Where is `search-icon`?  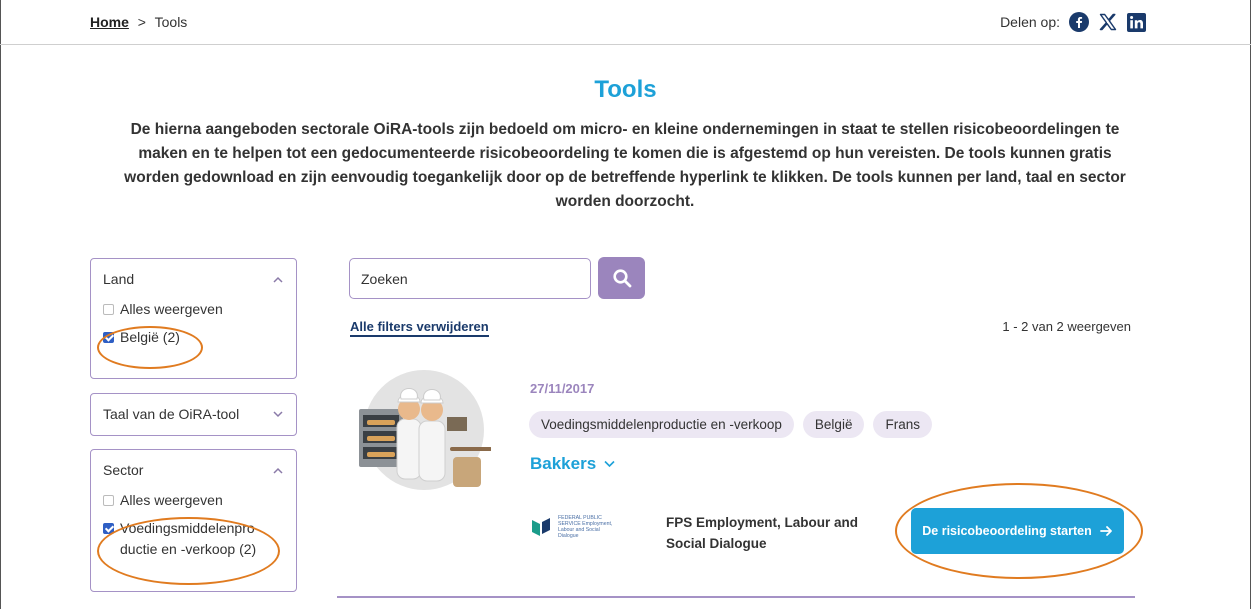
search-icon is located at coordinates (621, 278).